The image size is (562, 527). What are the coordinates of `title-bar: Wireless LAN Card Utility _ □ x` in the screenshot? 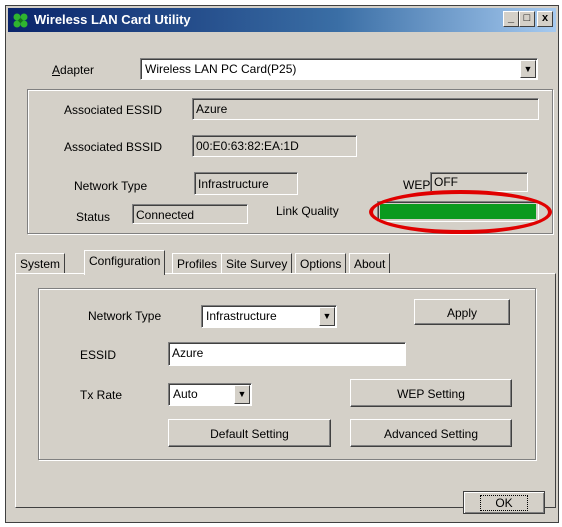 It's located at (282, 20).